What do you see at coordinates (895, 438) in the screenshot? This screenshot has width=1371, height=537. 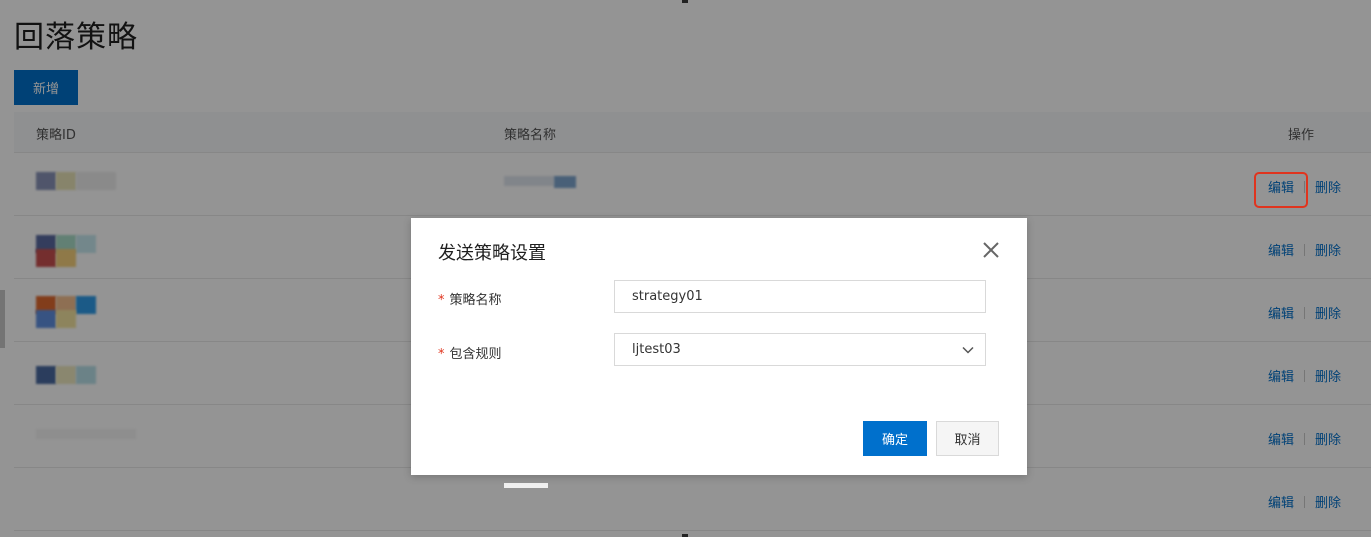 I see `confirm-button: 确定` at bounding box center [895, 438].